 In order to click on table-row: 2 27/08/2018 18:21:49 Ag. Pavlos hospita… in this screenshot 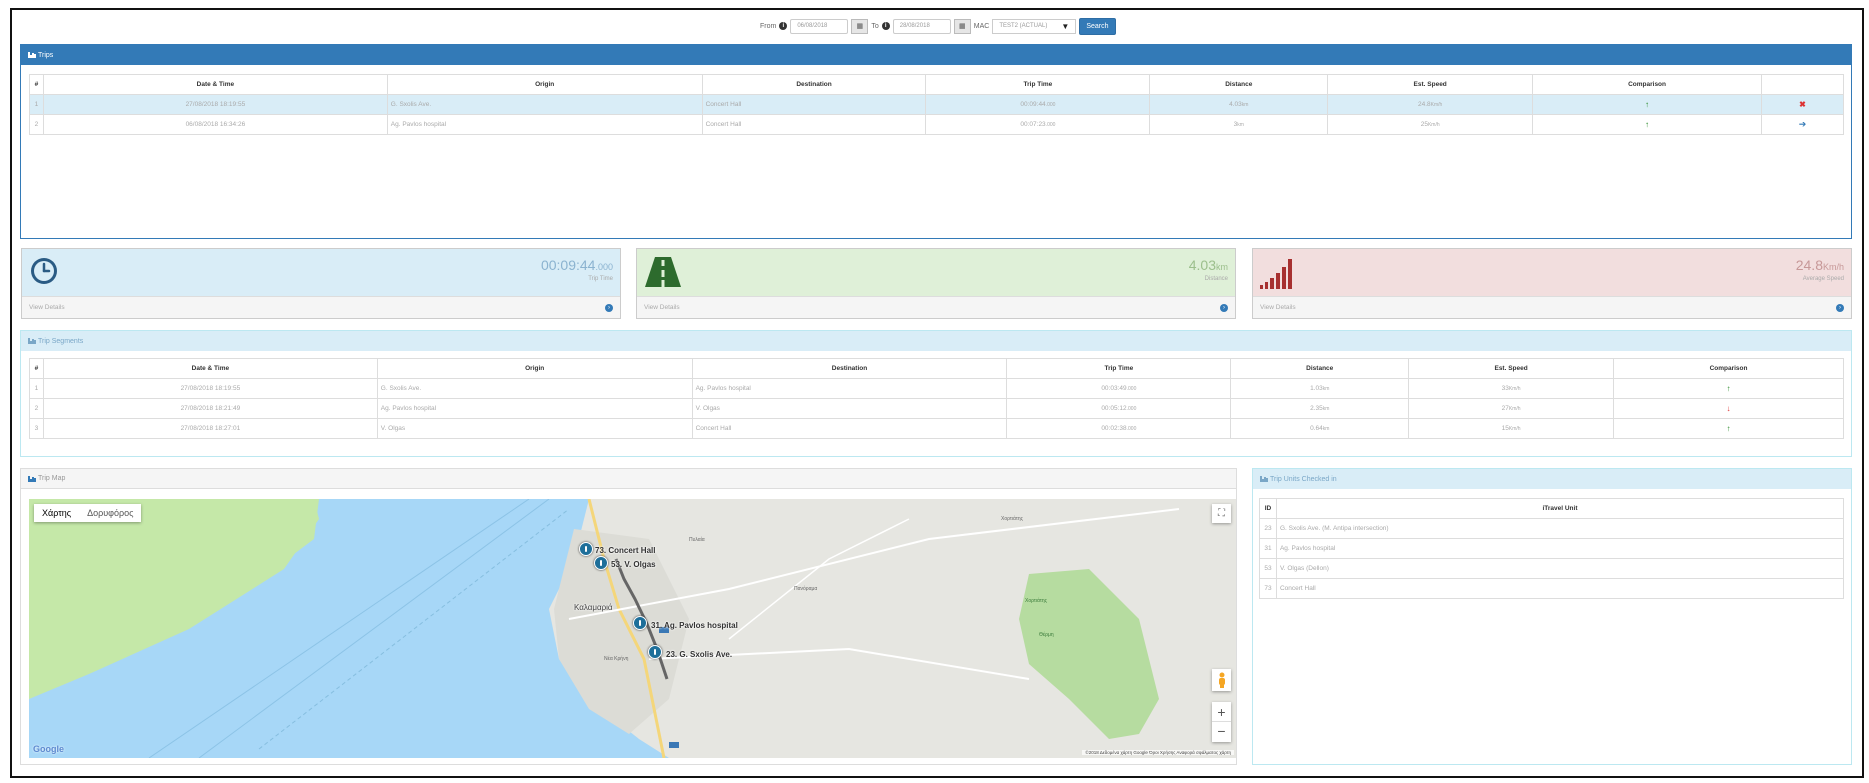, I will do `click(936, 408)`.